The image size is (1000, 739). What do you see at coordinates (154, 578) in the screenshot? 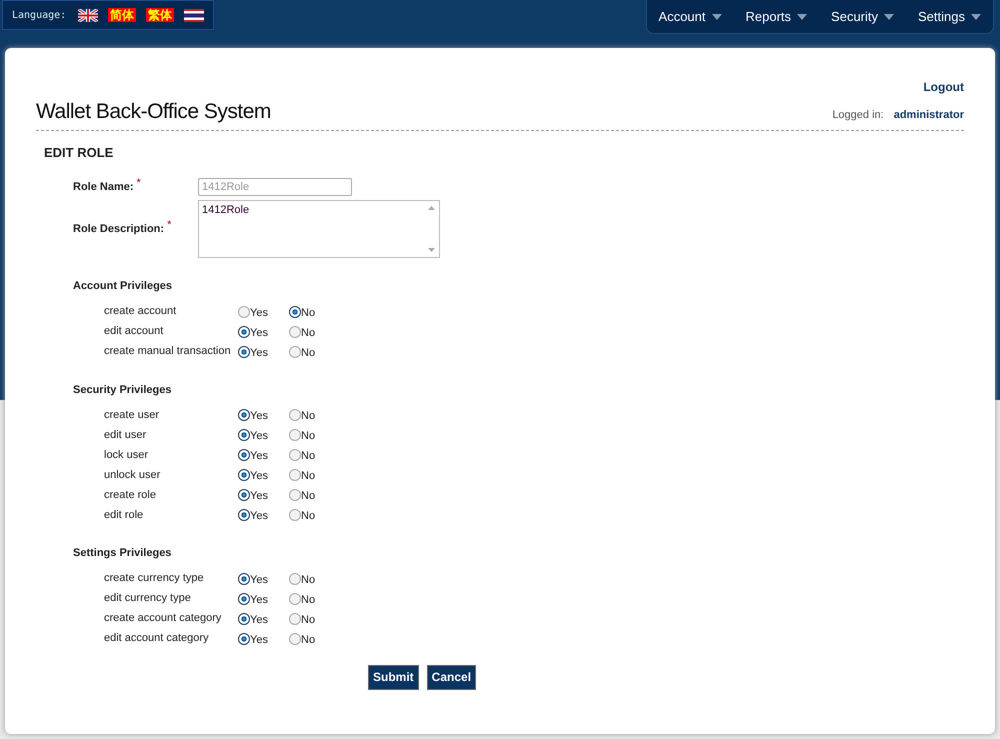
I see `privilege-label: create currency type` at bounding box center [154, 578].